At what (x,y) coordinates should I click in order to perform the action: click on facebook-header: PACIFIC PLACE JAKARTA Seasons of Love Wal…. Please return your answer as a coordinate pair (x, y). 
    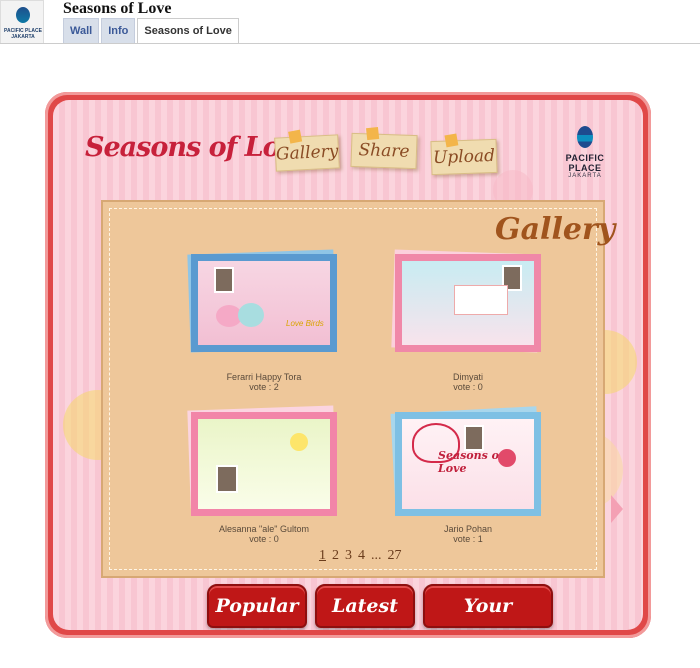
    Looking at the image, I should click on (350, 22).